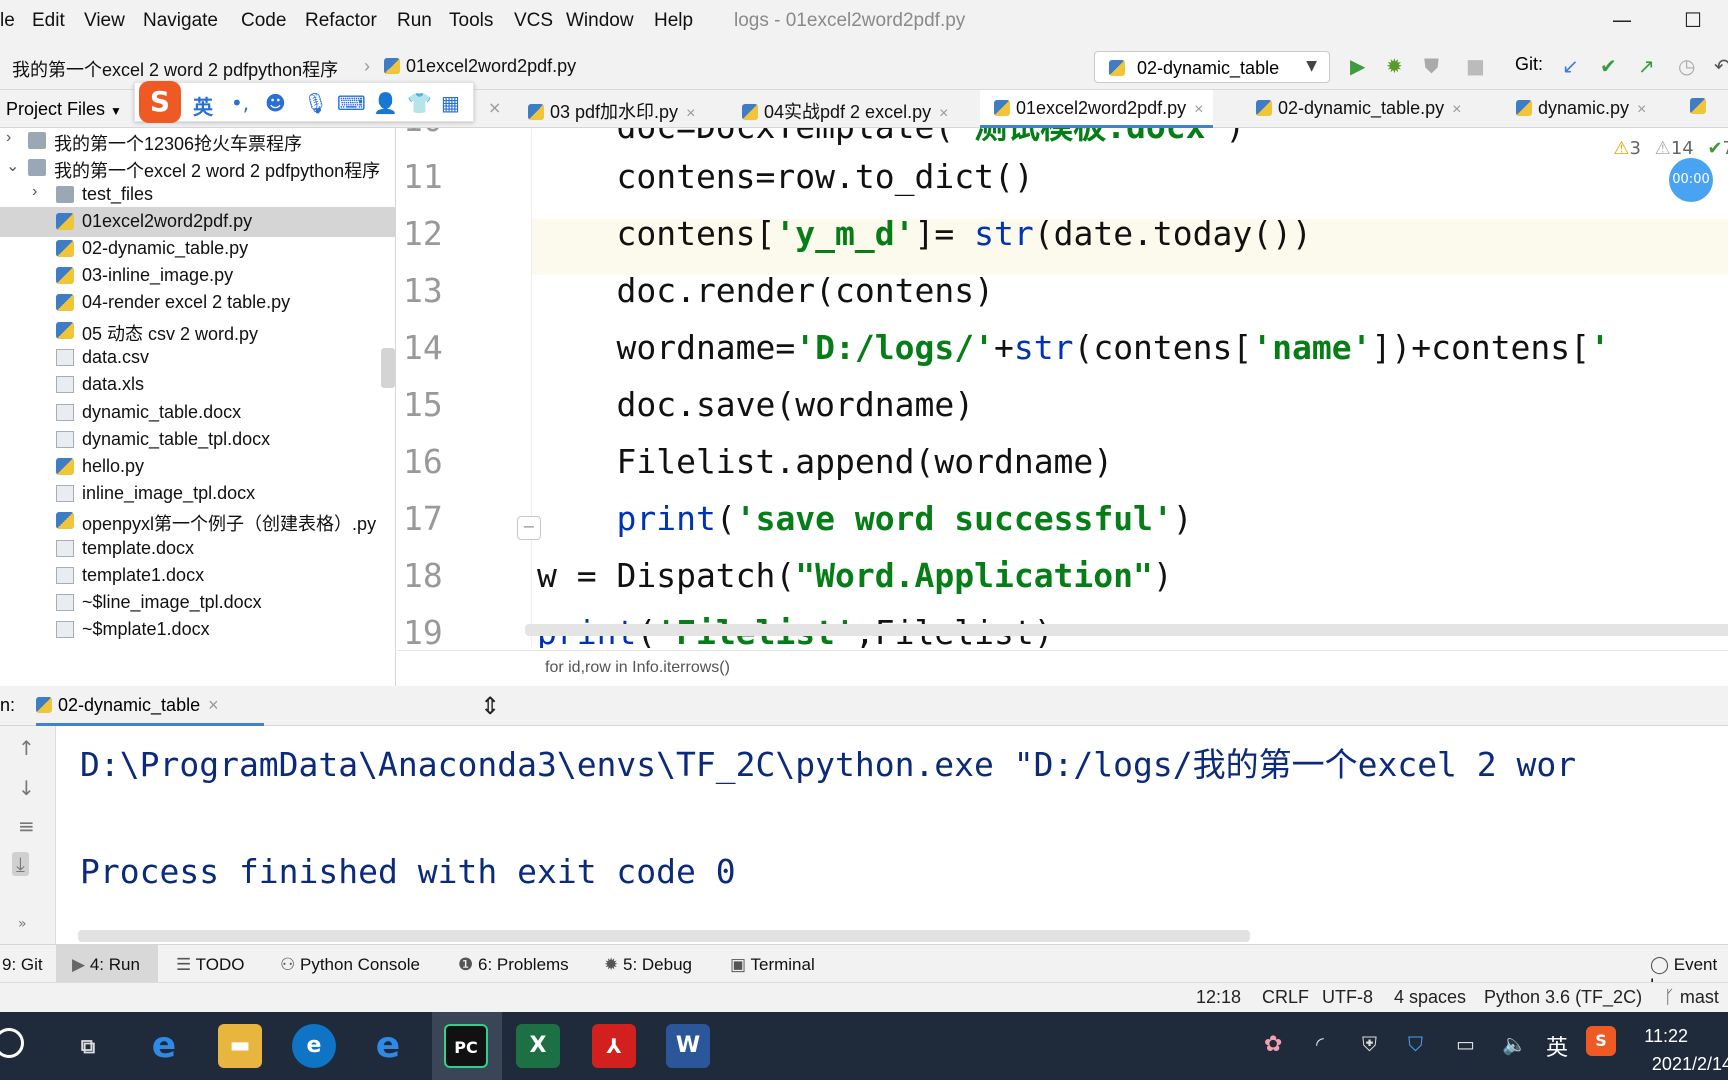  I want to click on more-icon: », so click(22, 924).